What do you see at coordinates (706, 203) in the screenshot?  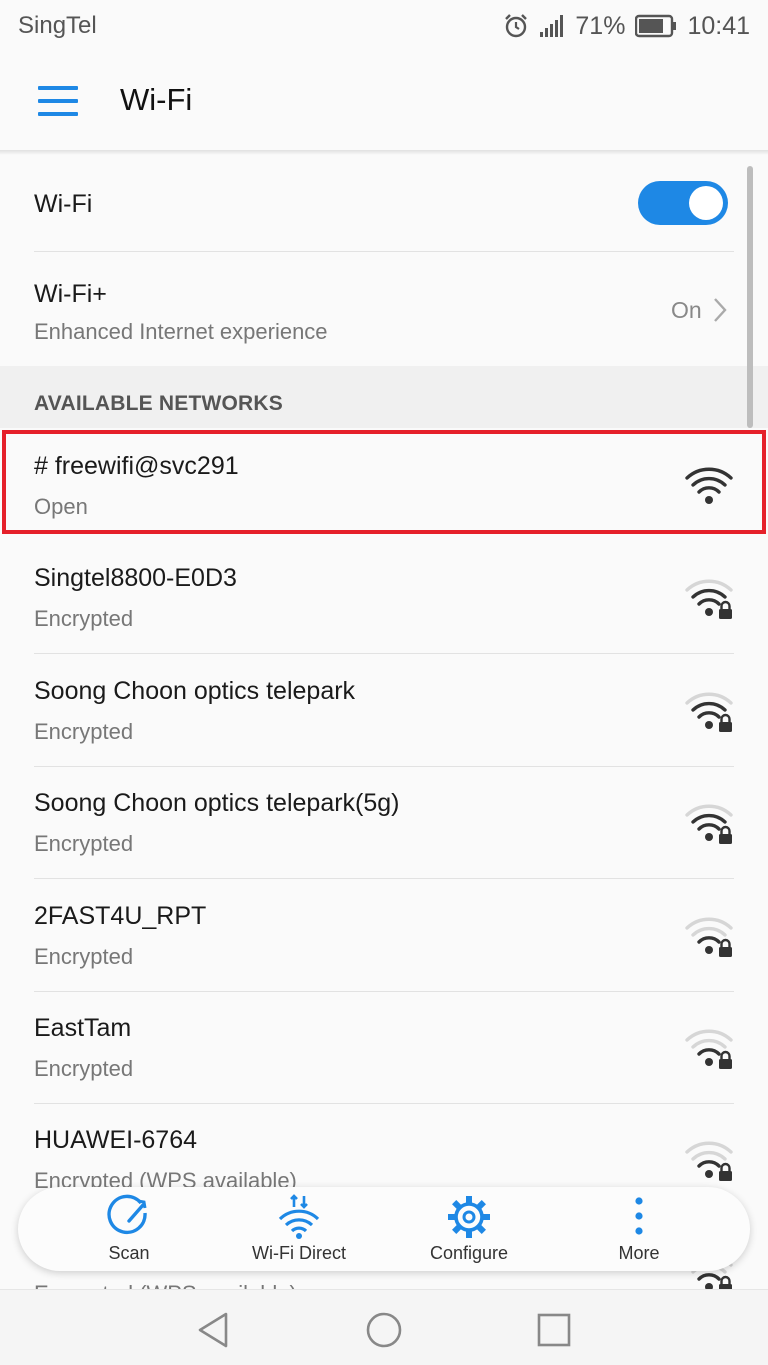 I see `toggle-knob` at bounding box center [706, 203].